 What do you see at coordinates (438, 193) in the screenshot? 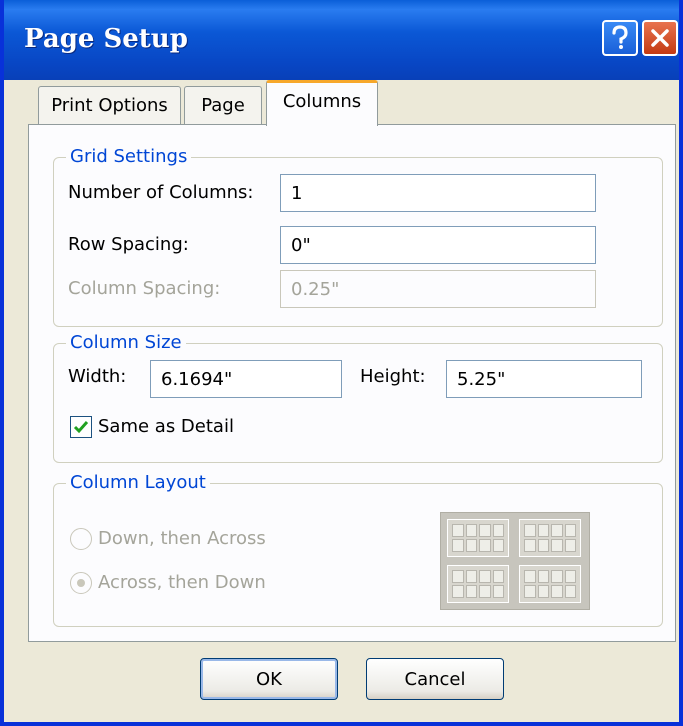
I see `number-of-columns-input: 1` at bounding box center [438, 193].